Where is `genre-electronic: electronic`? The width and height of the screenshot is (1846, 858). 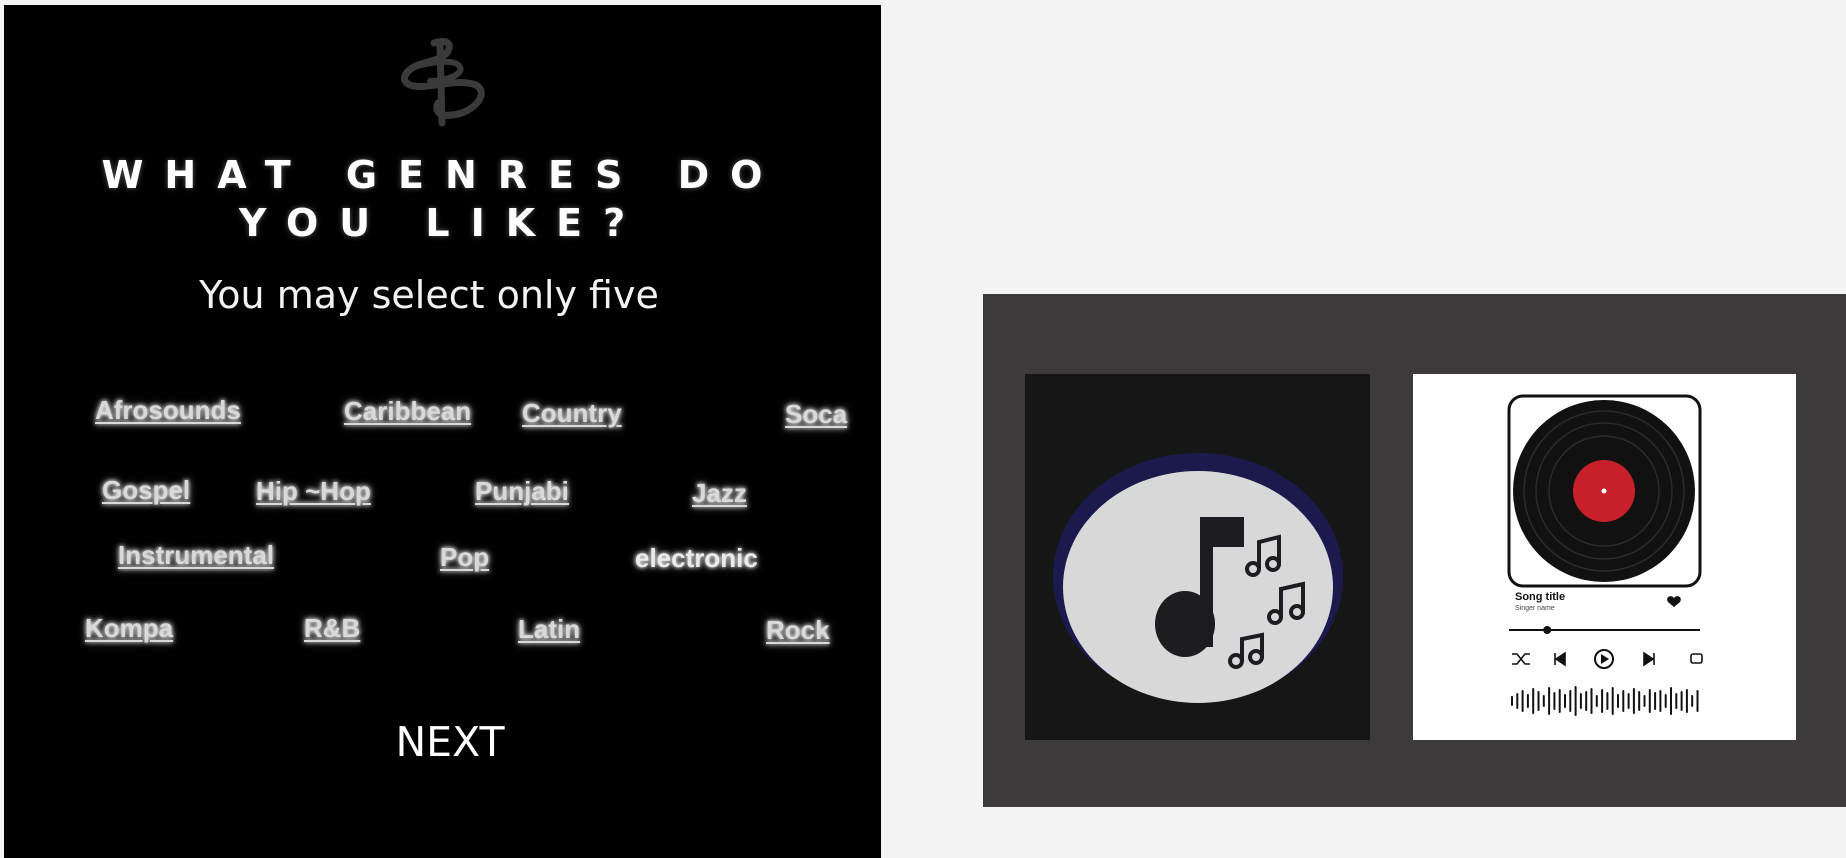
genre-electronic: electronic is located at coordinates (696, 558).